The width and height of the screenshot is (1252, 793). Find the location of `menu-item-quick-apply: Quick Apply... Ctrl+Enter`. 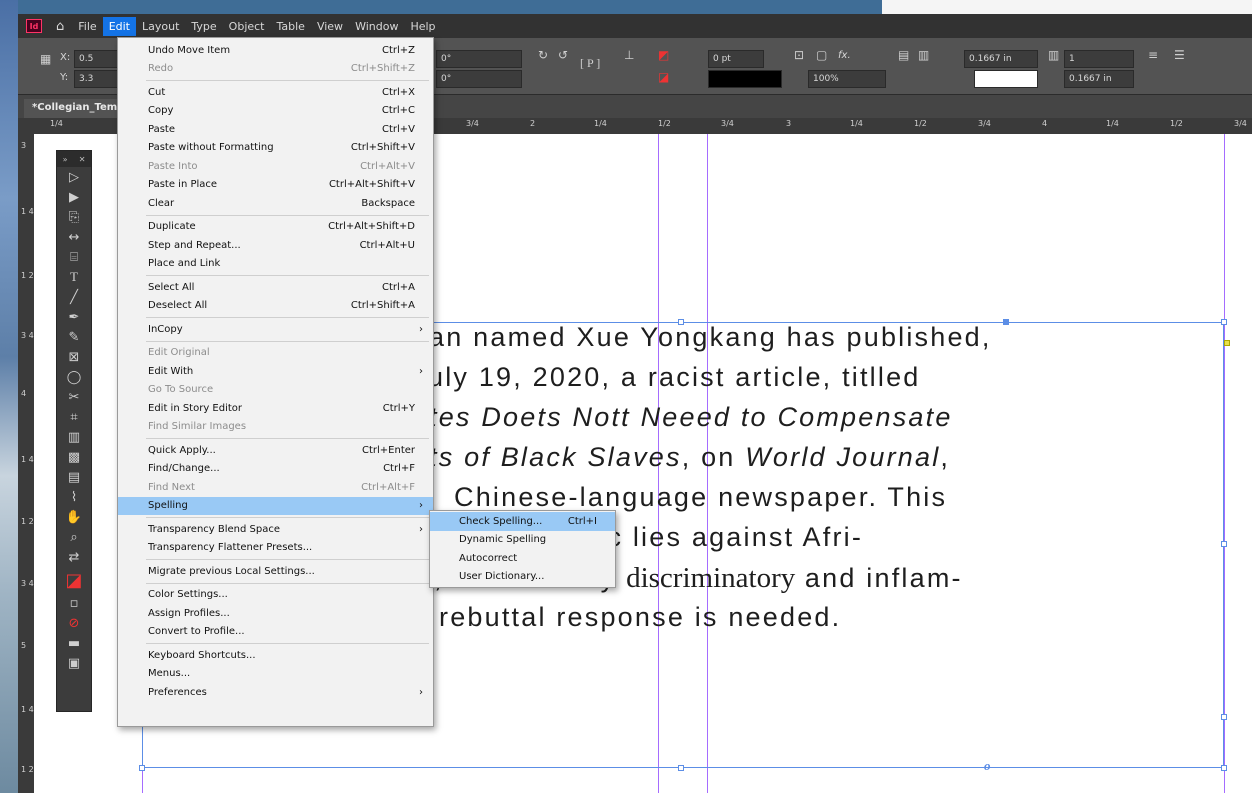

menu-item-quick-apply: Quick Apply... Ctrl+Enter is located at coordinates (275, 450).